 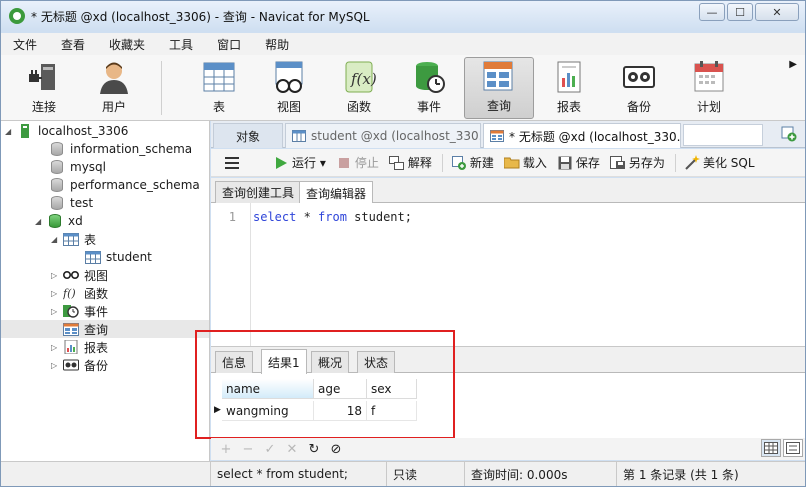 What do you see at coordinates (525, 162) in the screenshot?
I see `load-button: 载入` at bounding box center [525, 162].